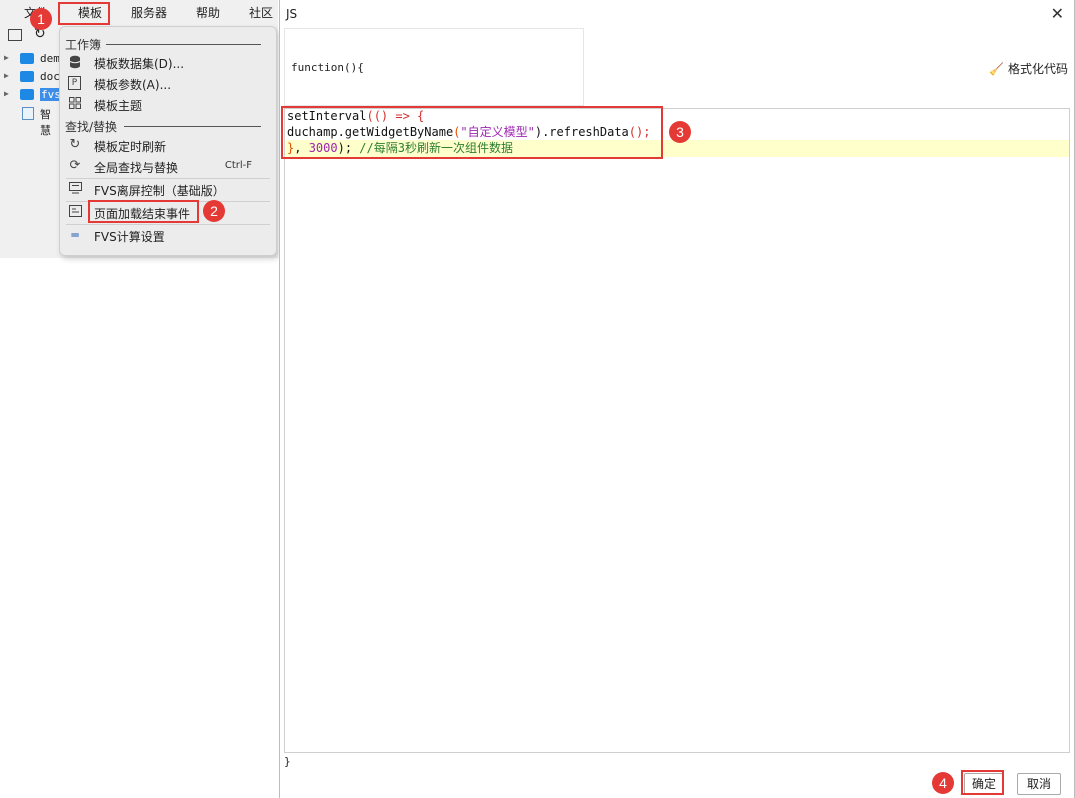 The image size is (1075, 798). I want to click on format-code-label: 格式化代码, so click(1037, 69).